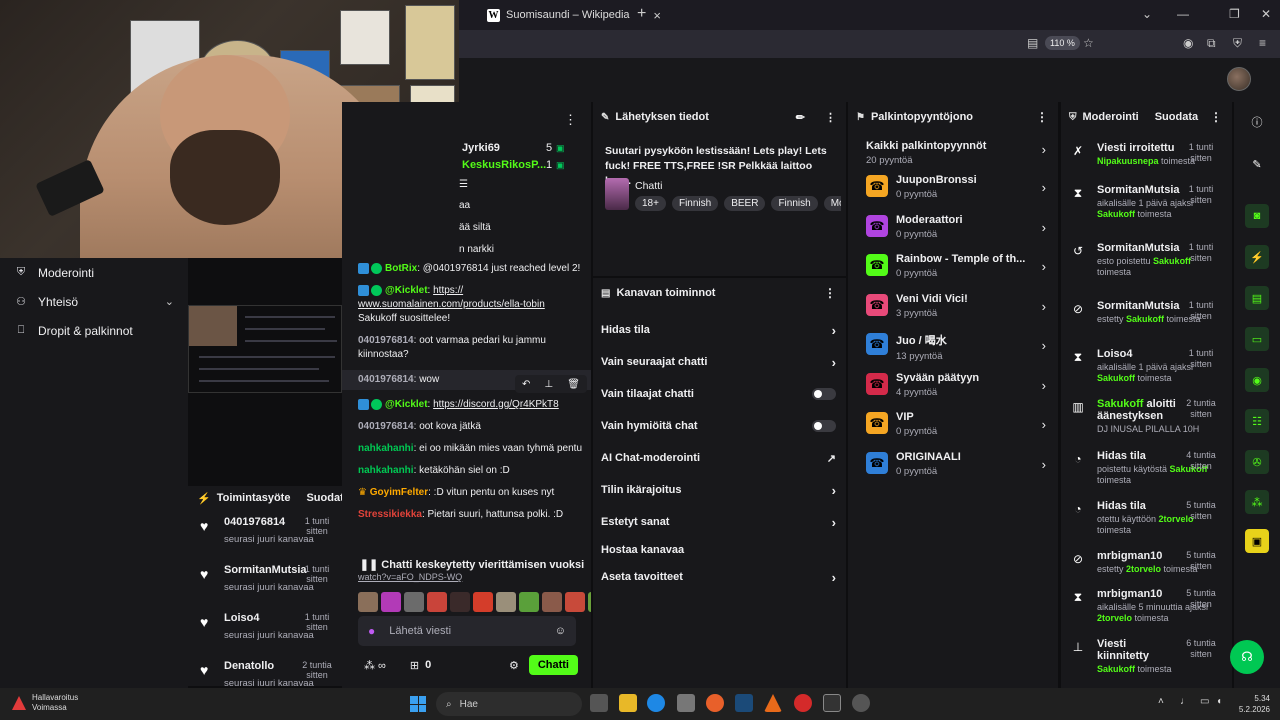  I want to click on store-icon, so click(686, 703).